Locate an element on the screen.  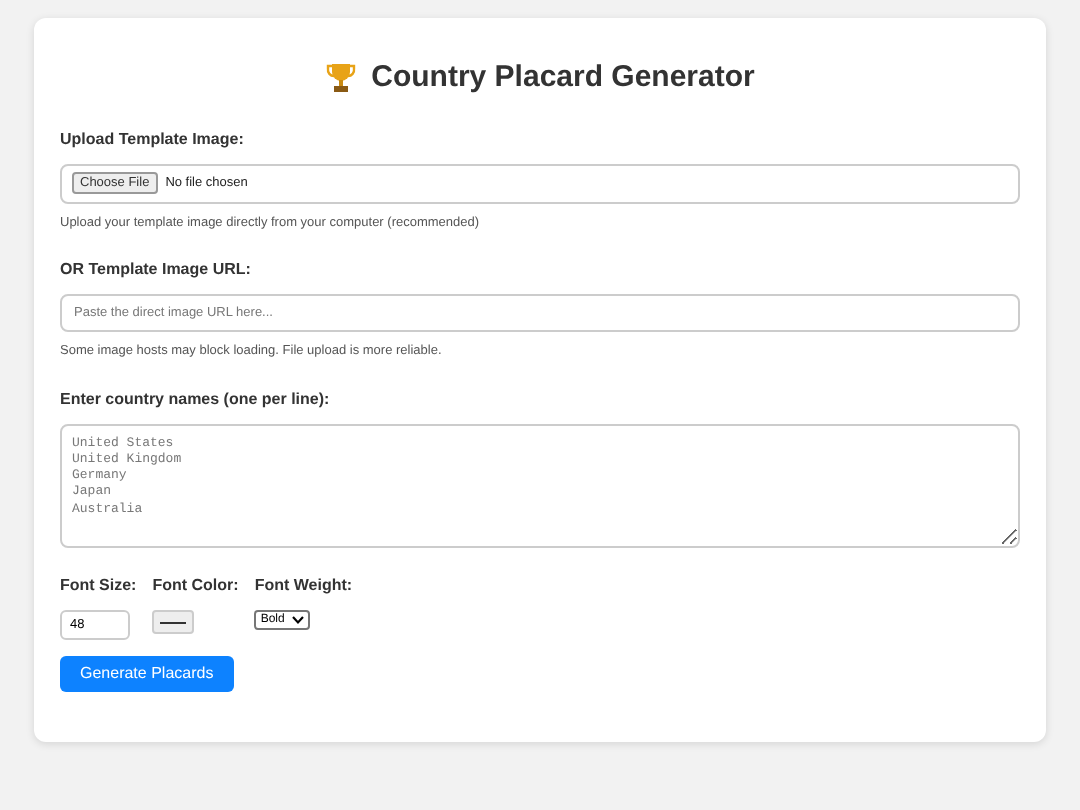
upload-label: Upload Template Image: is located at coordinates (153, 139).